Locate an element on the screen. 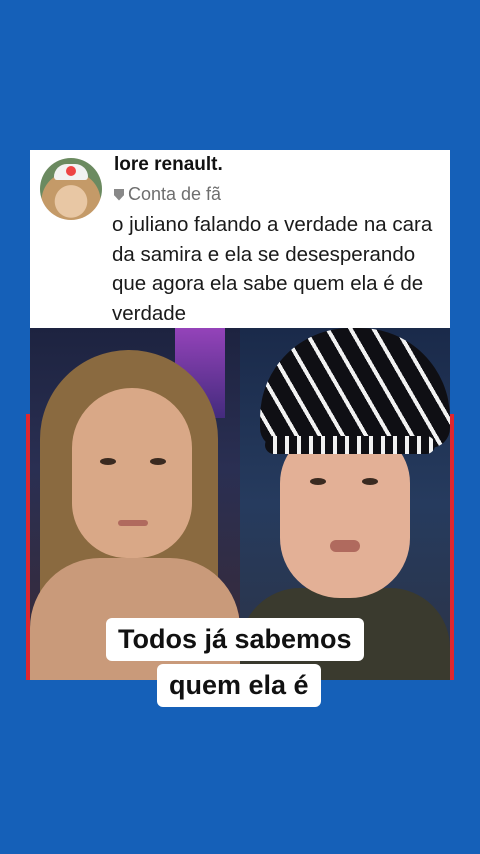 This screenshot has height=854, width=480. man-left-eye is located at coordinates (318, 481).